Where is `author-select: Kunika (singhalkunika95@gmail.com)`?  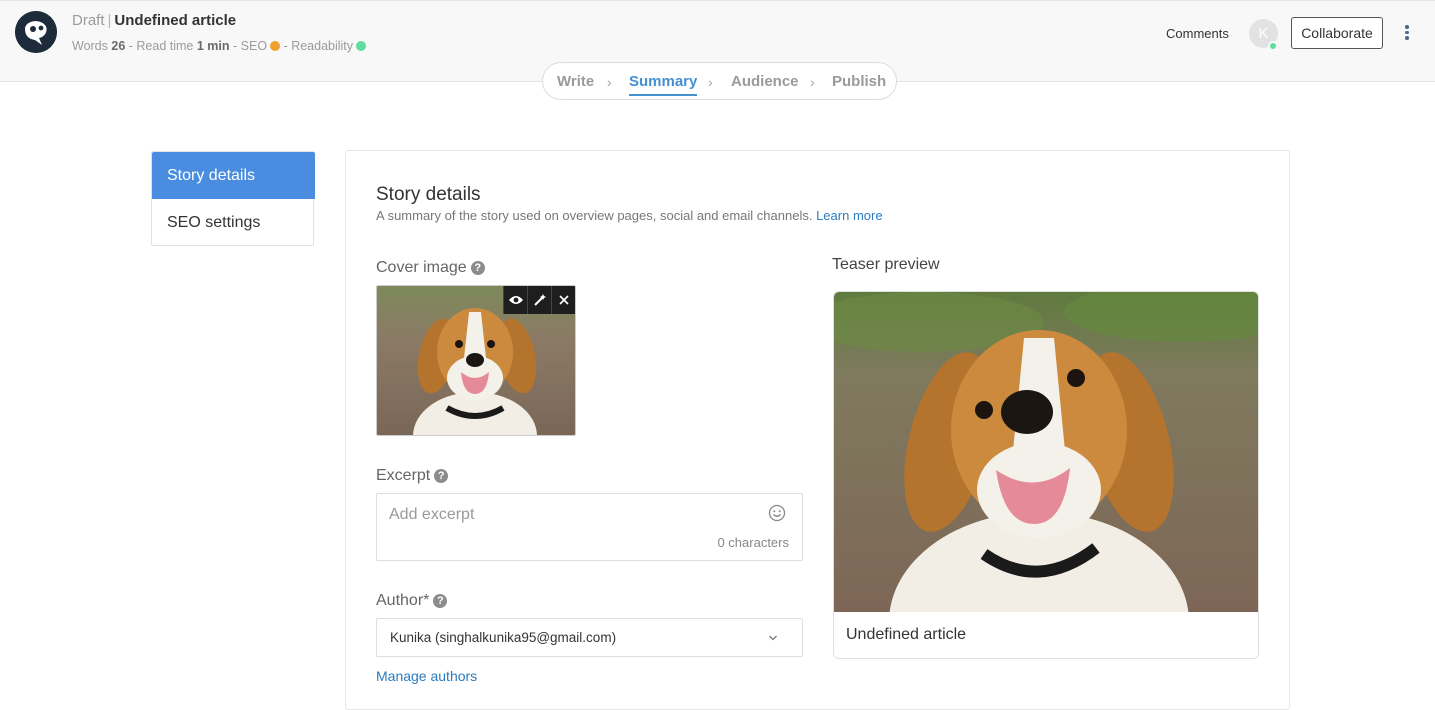 author-select: Kunika (singhalkunika95@gmail.com) is located at coordinates (589, 637).